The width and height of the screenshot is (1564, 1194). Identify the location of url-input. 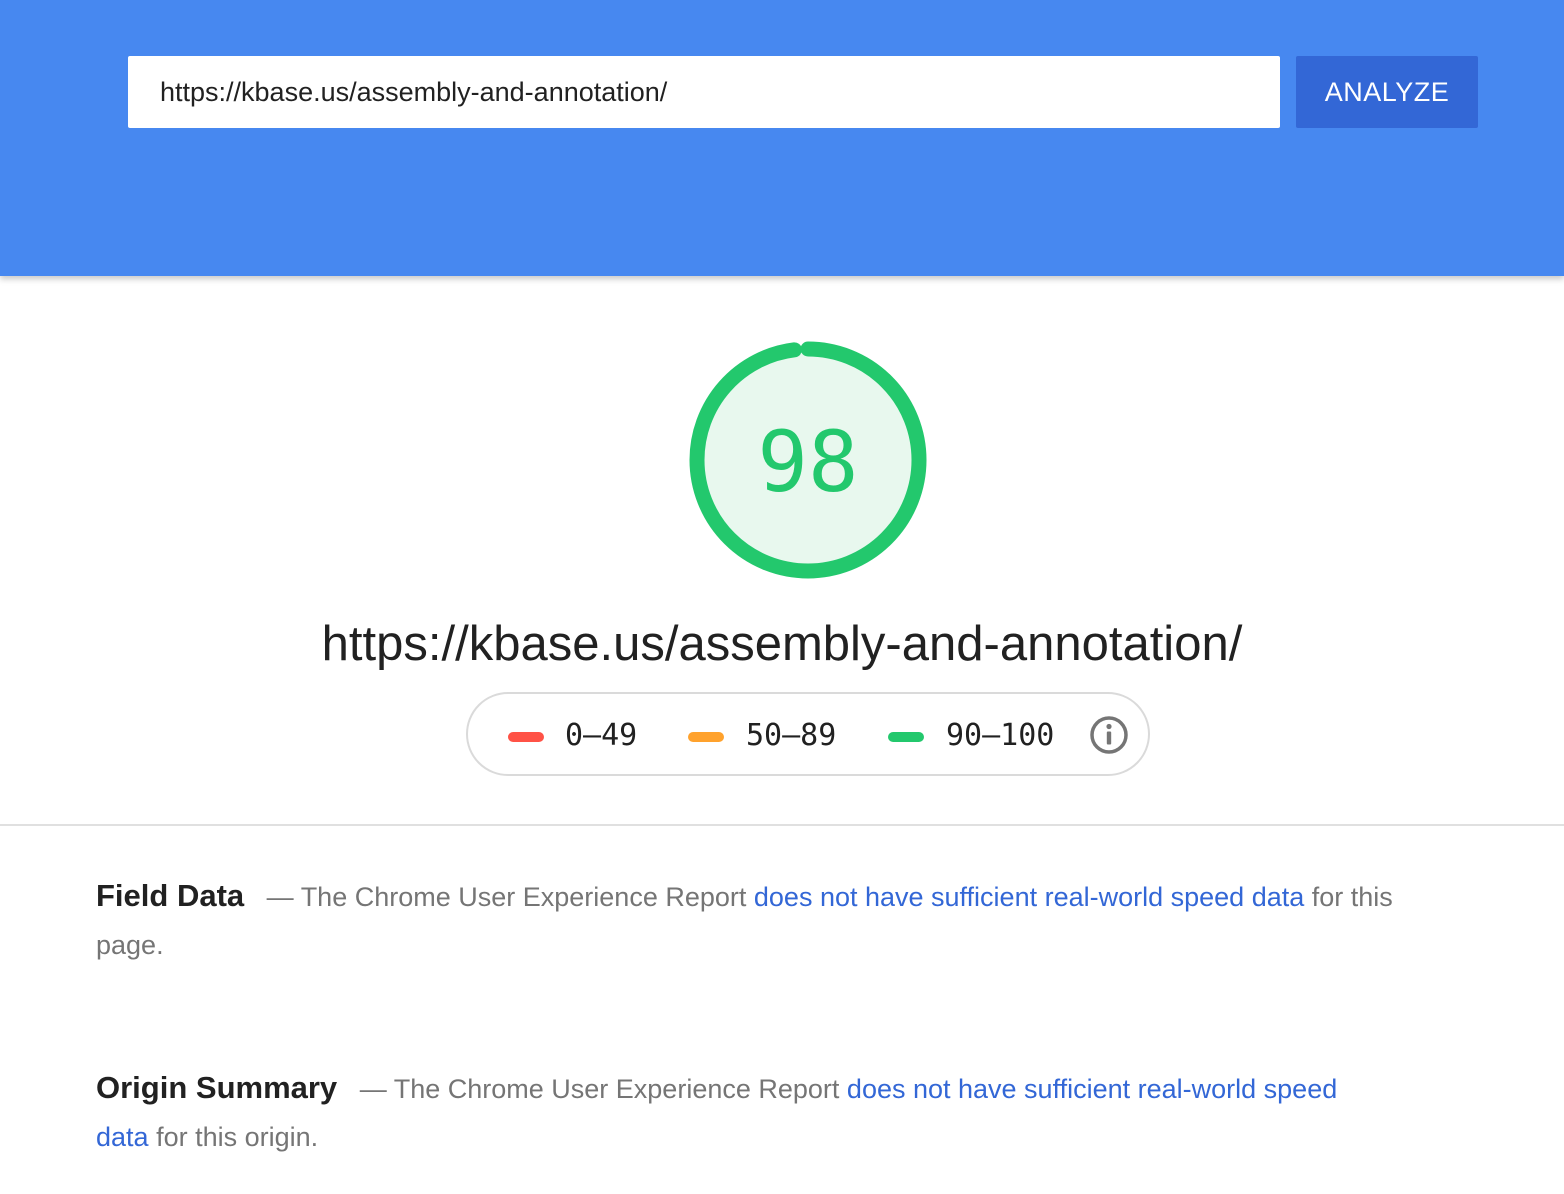
(704, 92).